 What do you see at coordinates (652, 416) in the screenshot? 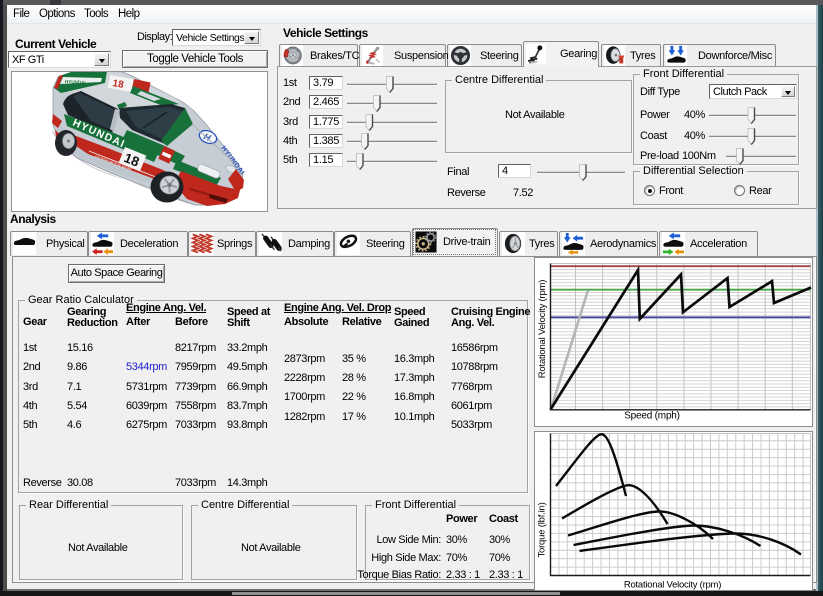
I see `svg-text: Speed (mph)` at bounding box center [652, 416].